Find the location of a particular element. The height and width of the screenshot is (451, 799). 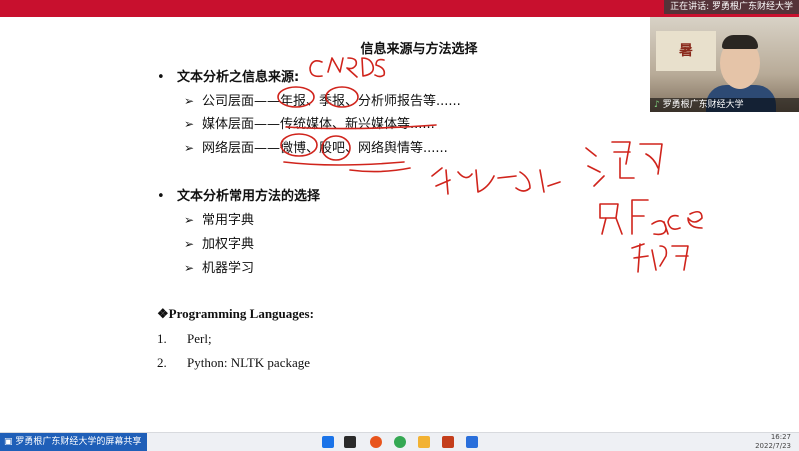

powerpoint-icon is located at coordinates (448, 442).